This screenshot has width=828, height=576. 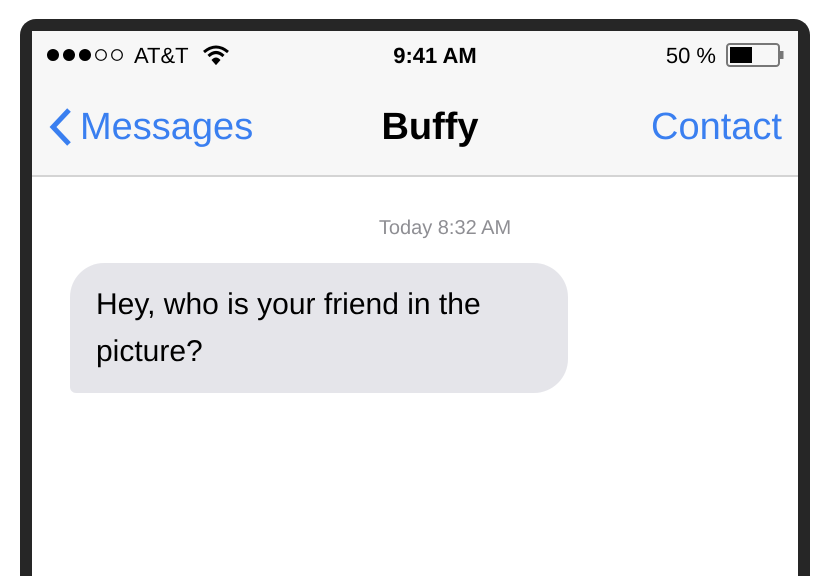 What do you see at coordinates (60, 127) in the screenshot?
I see `chevron-left-icon` at bounding box center [60, 127].